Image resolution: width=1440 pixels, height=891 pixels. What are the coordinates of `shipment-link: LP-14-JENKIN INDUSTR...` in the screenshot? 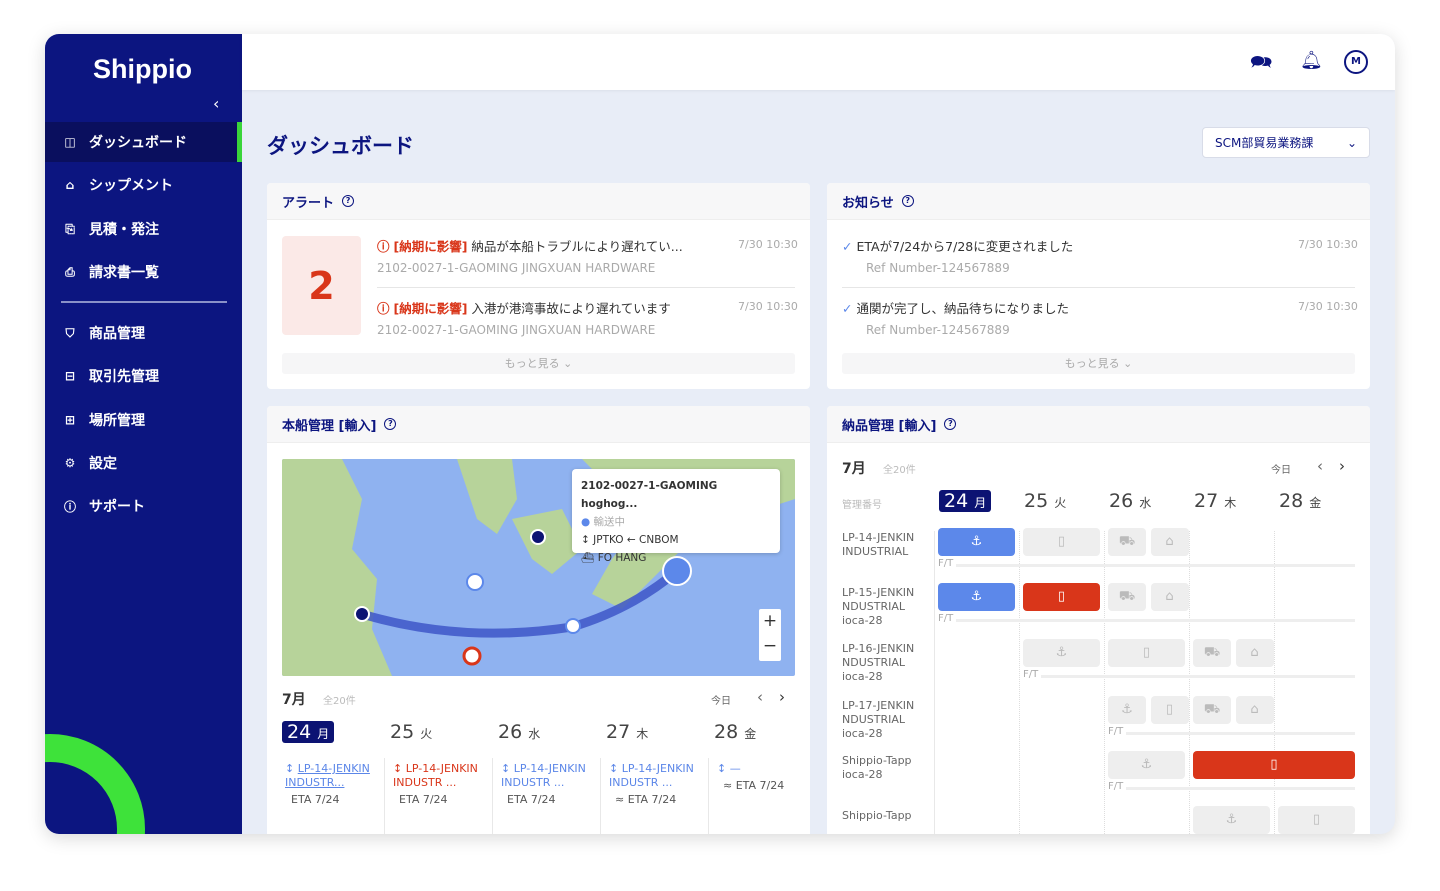 It's located at (327, 775).